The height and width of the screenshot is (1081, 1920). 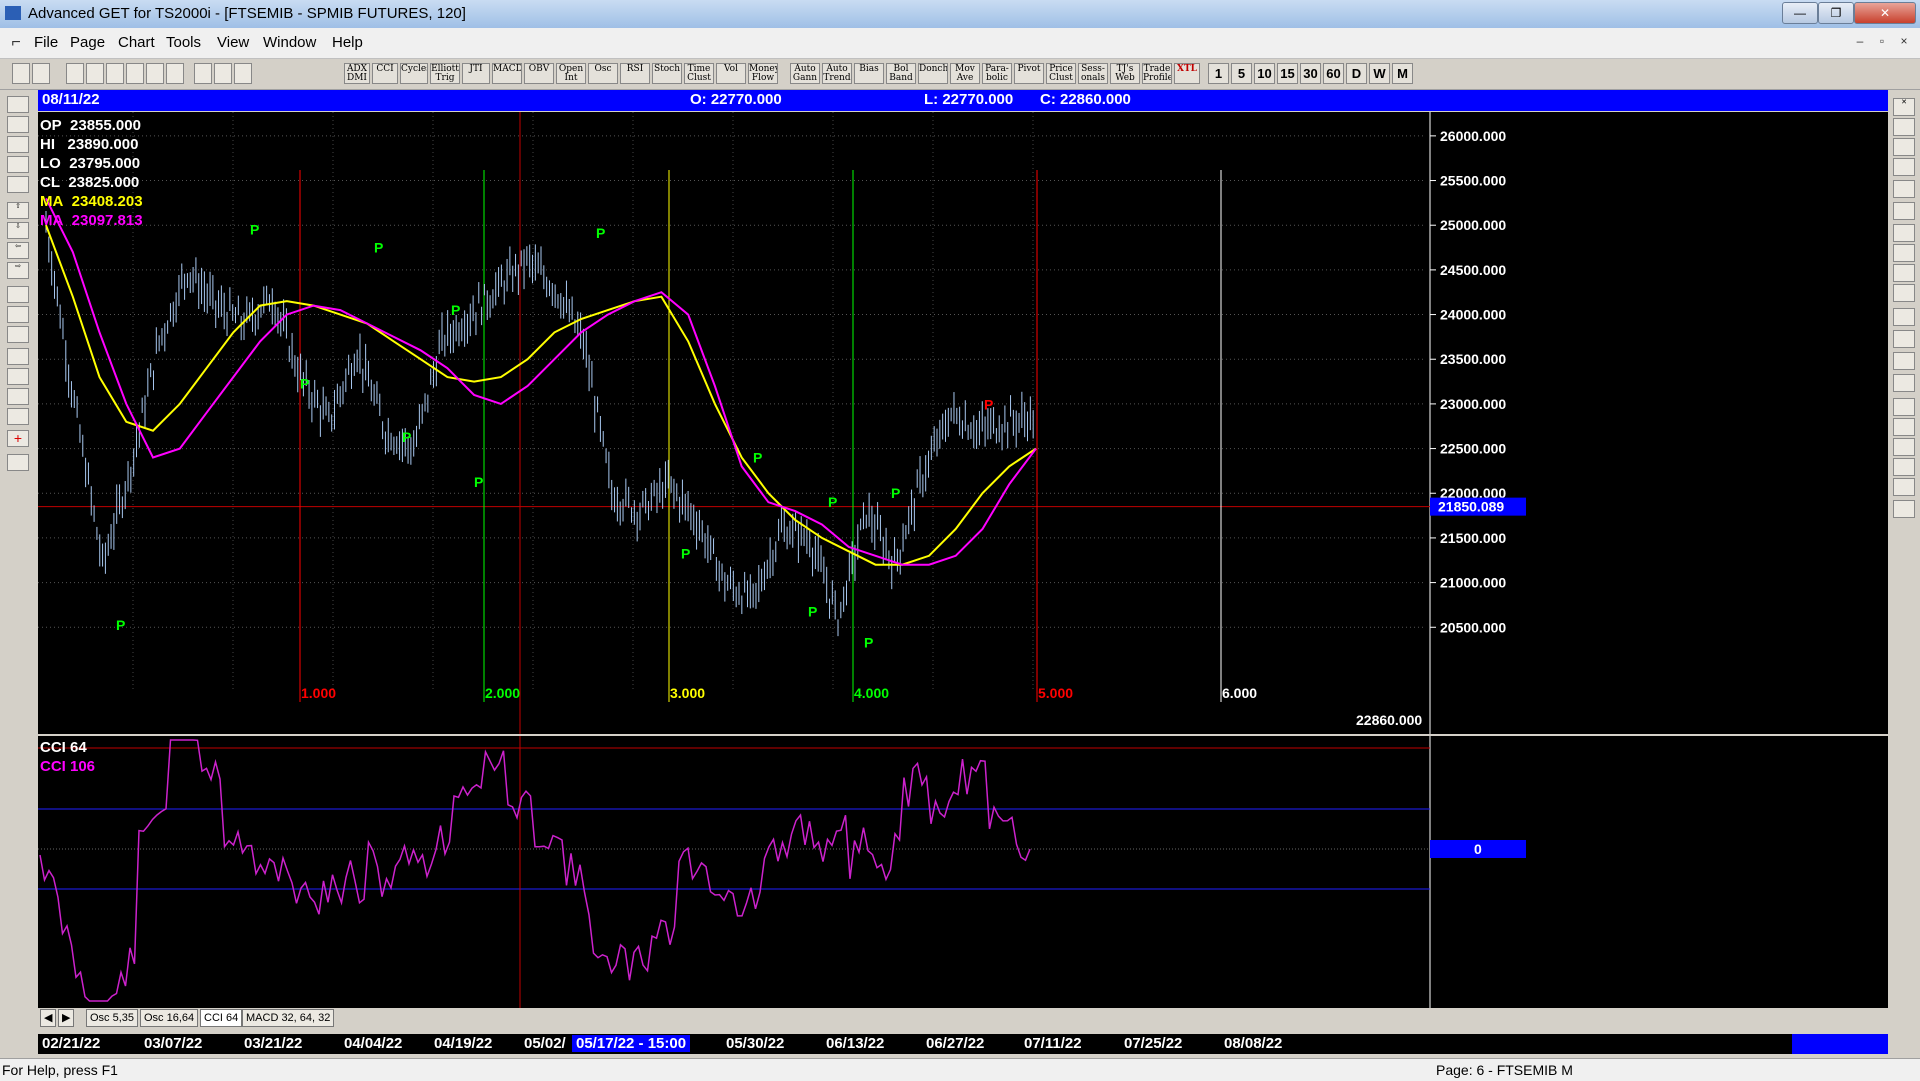 I want to click on study-cycles: Cycles, so click(x=414, y=73).